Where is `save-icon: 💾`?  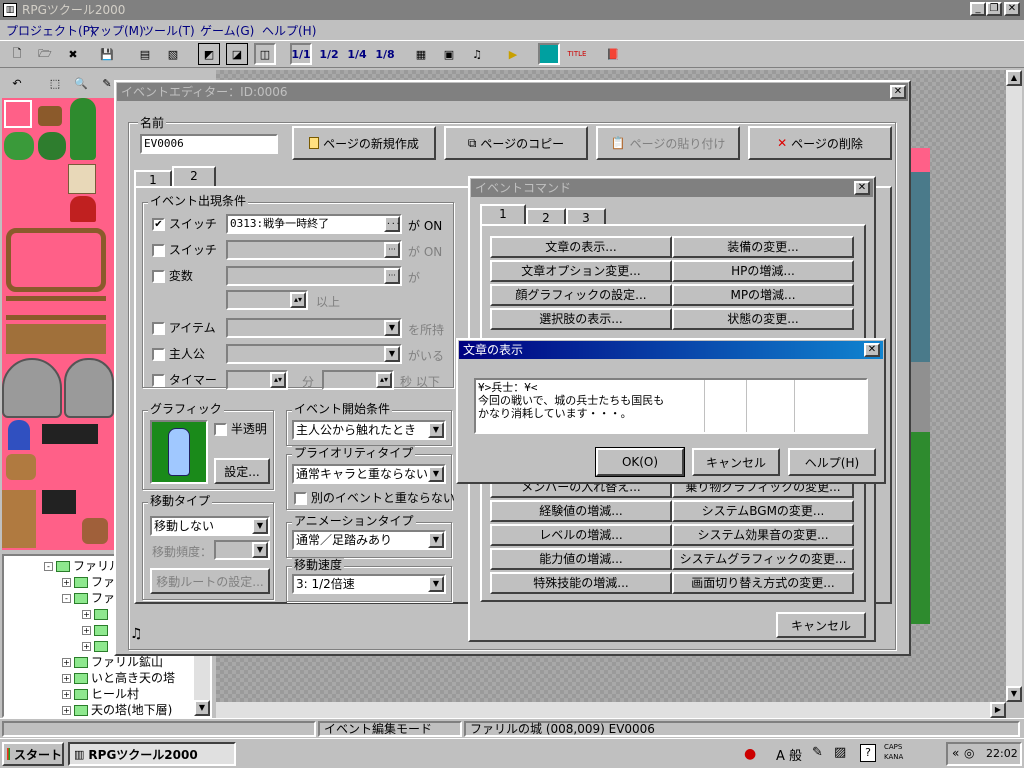
save-icon: 💾 is located at coordinates (107, 54).